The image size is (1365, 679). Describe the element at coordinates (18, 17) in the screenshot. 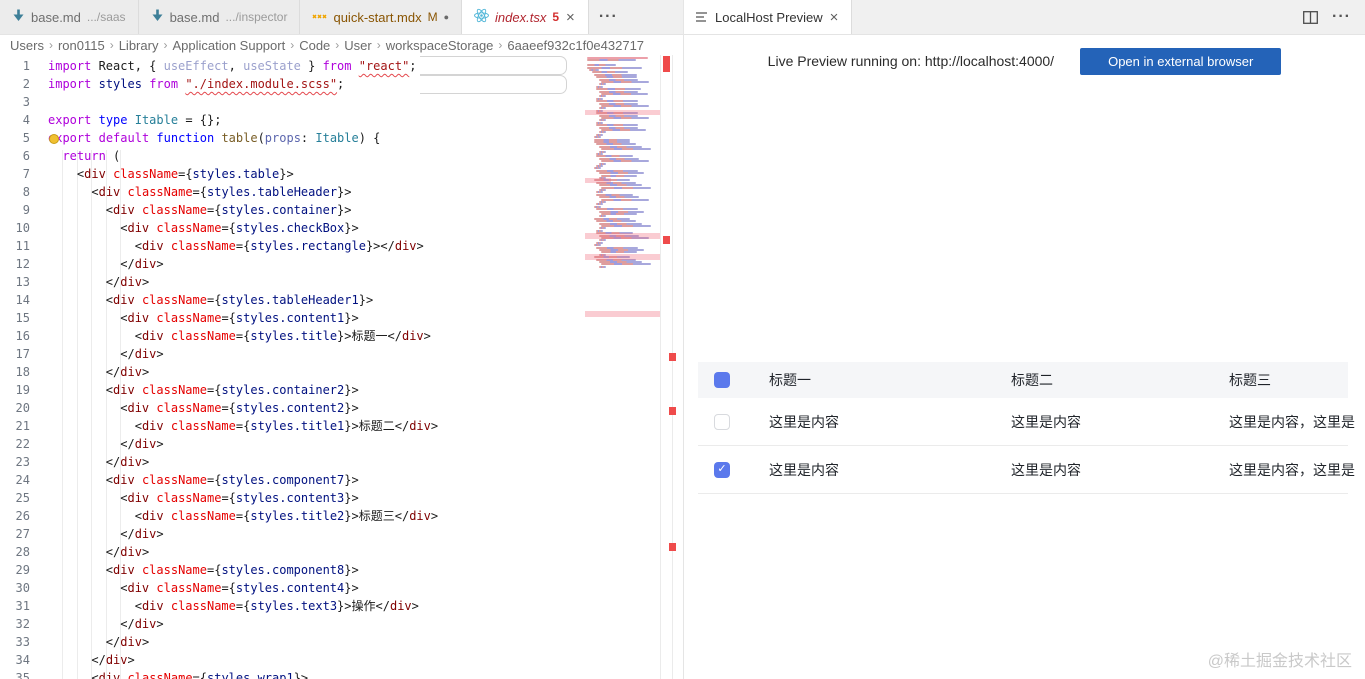

I see `markdown-icon` at that location.